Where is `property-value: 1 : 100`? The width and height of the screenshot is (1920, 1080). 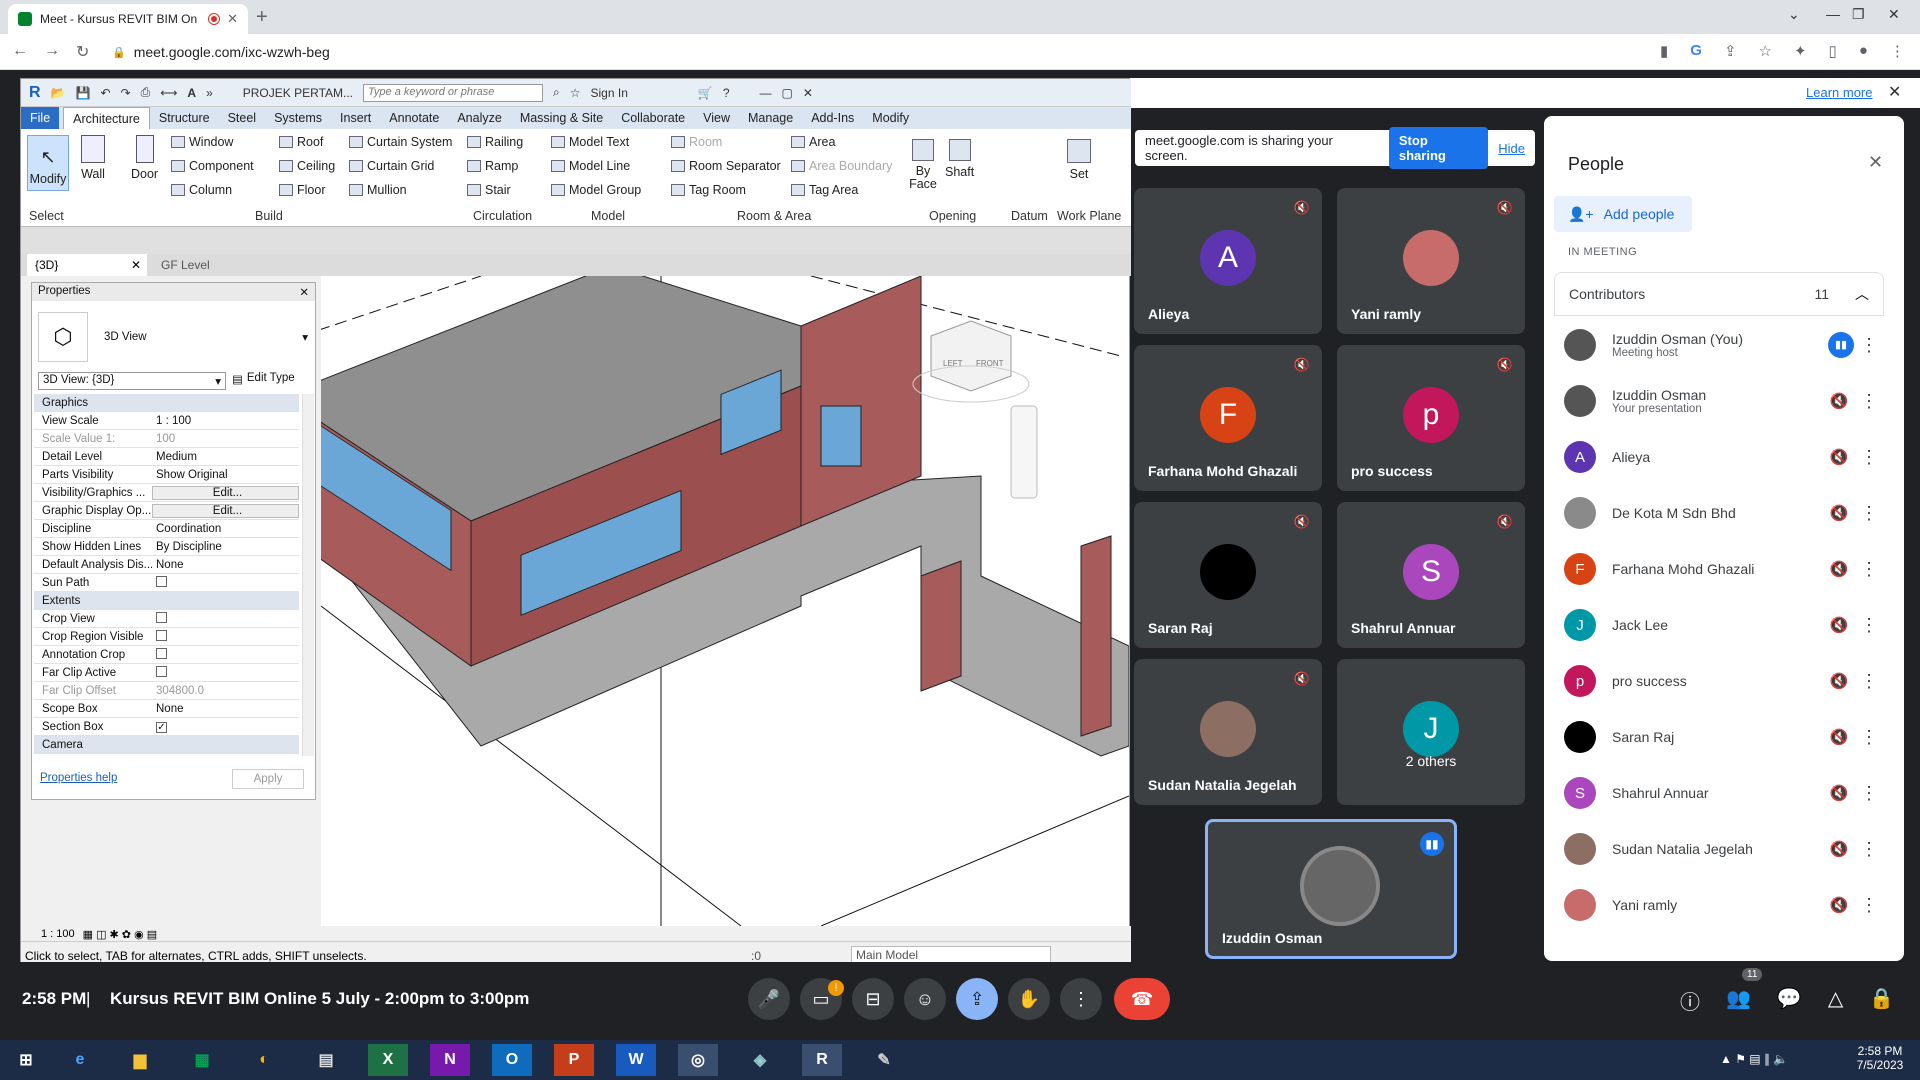 property-value: 1 : 100 is located at coordinates (225, 421).